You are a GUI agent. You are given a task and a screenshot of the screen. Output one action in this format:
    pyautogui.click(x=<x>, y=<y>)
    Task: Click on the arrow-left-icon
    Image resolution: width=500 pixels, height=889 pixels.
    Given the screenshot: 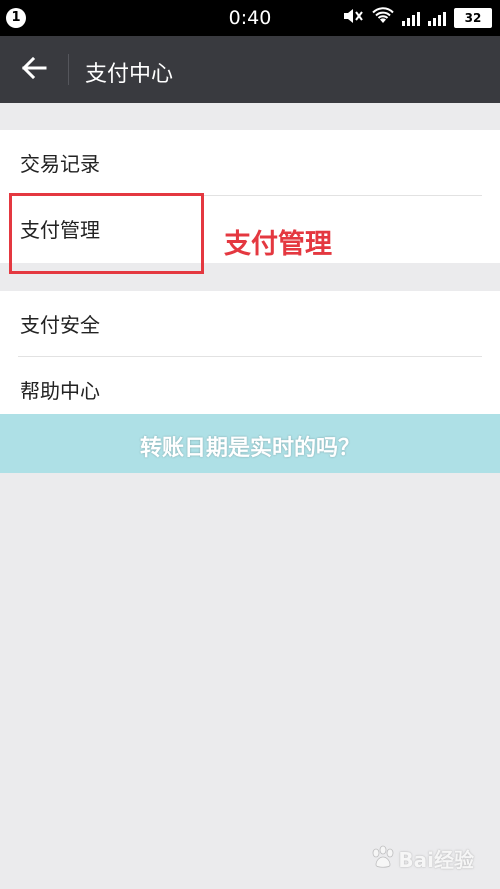 What is the action you would take?
    pyautogui.click(x=34, y=69)
    